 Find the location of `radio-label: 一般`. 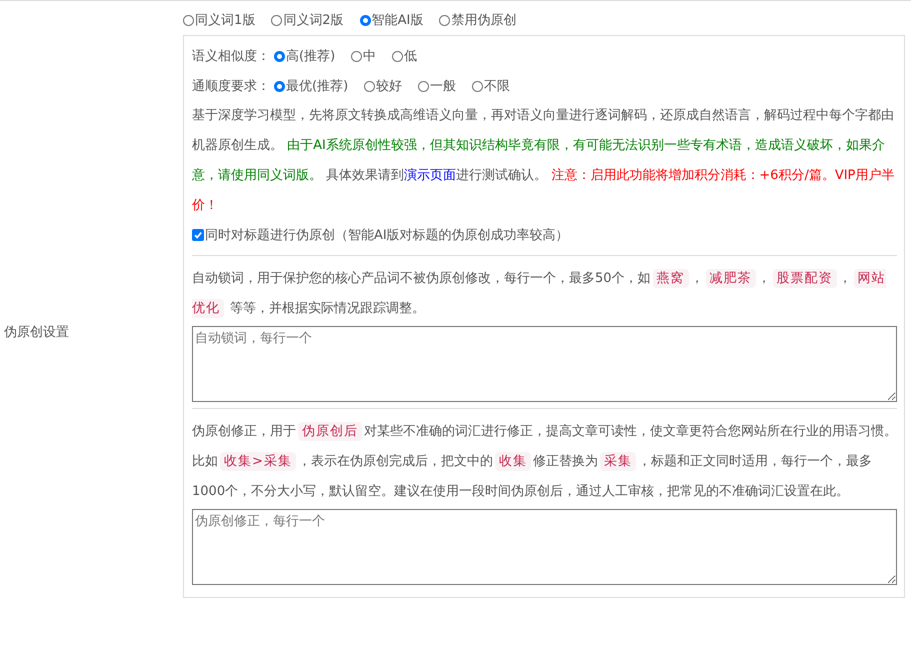

radio-label: 一般 is located at coordinates (443, 86).